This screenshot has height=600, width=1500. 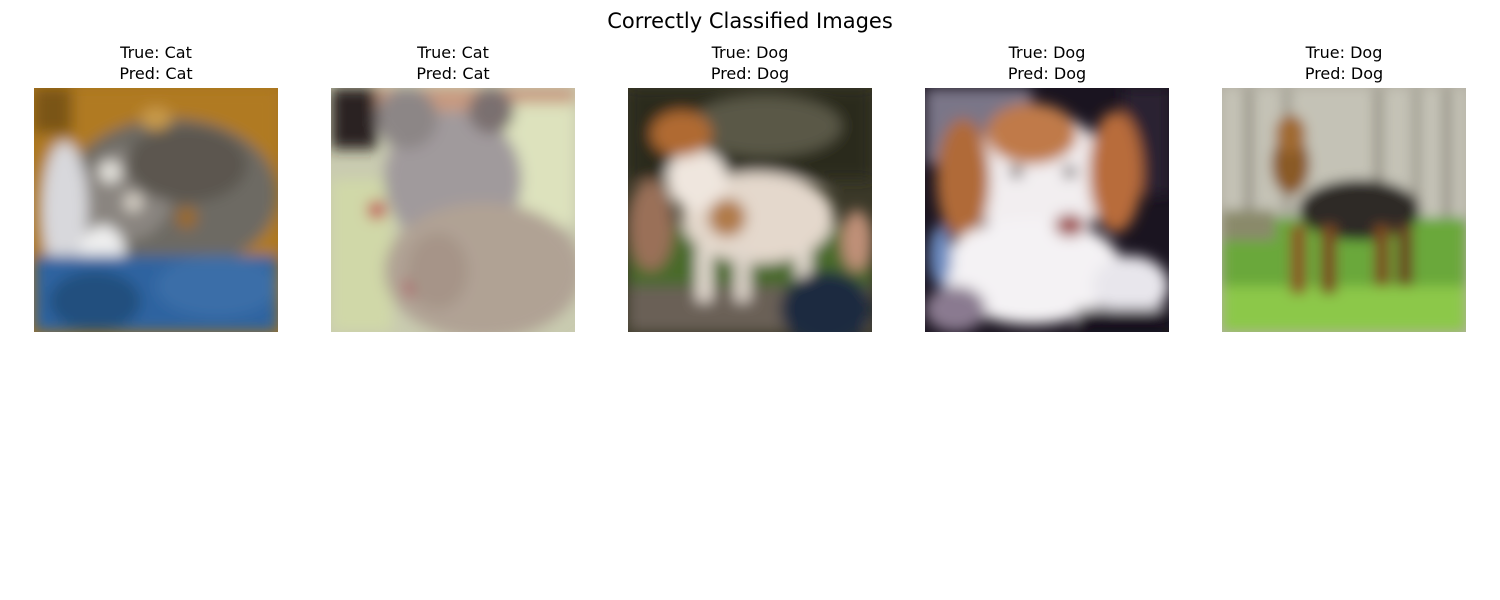 I want to click on image-panel-2: True: Cat Pred: Cat, so click(x=453, y=187).